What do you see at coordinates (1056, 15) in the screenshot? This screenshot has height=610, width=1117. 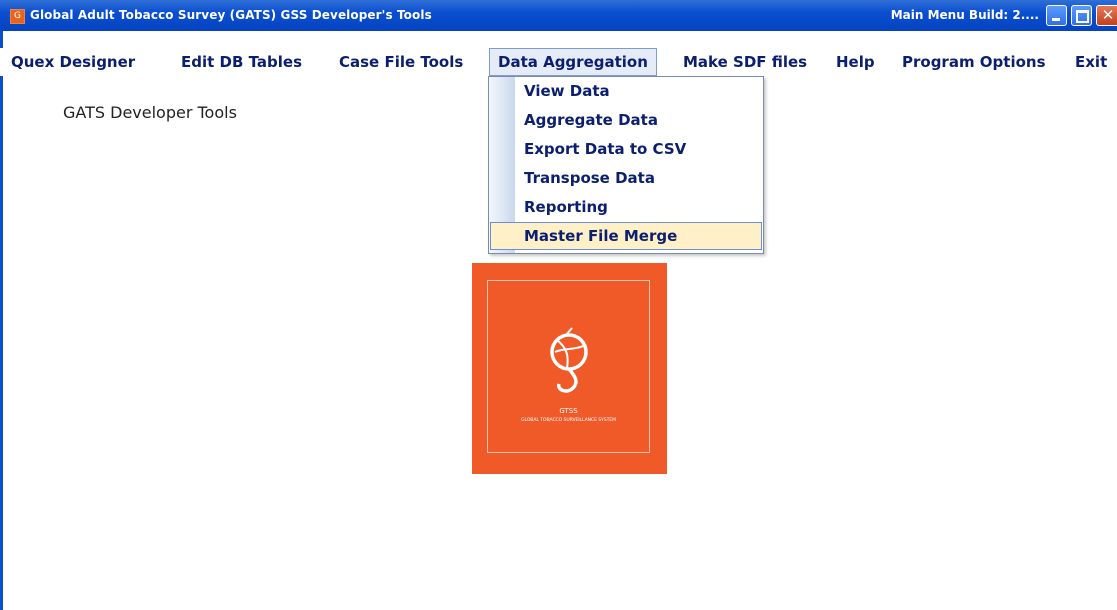 I see `minimize-button` at bounding box center [1056, 15].